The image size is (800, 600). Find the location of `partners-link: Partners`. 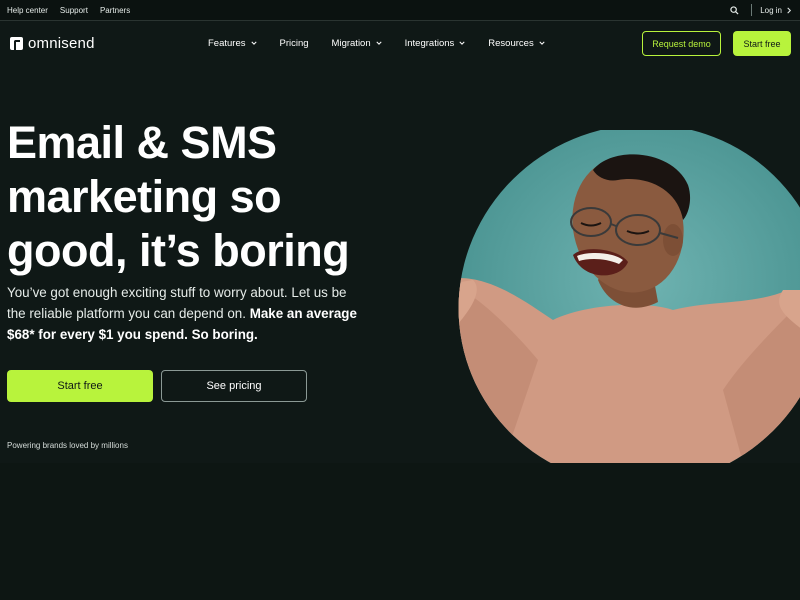

partners-link: Partners is located at coordinates (115, 10).